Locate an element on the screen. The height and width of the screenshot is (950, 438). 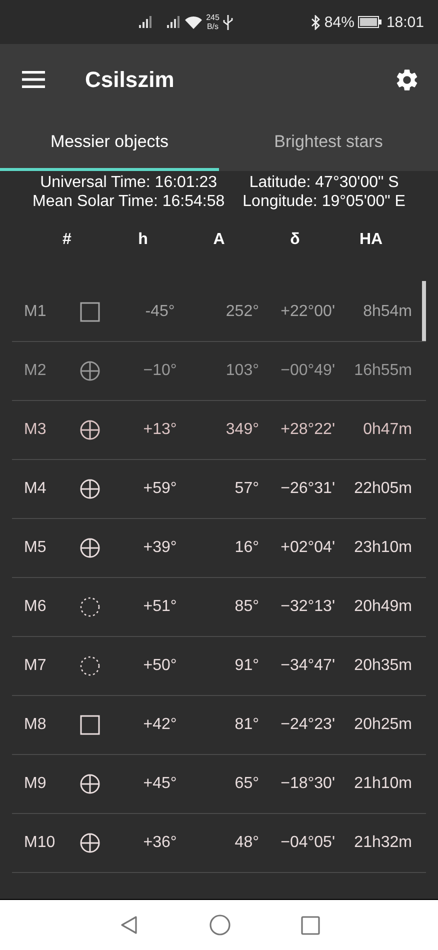
hour-angle: 23h10m is located at coordinates (382, 548).